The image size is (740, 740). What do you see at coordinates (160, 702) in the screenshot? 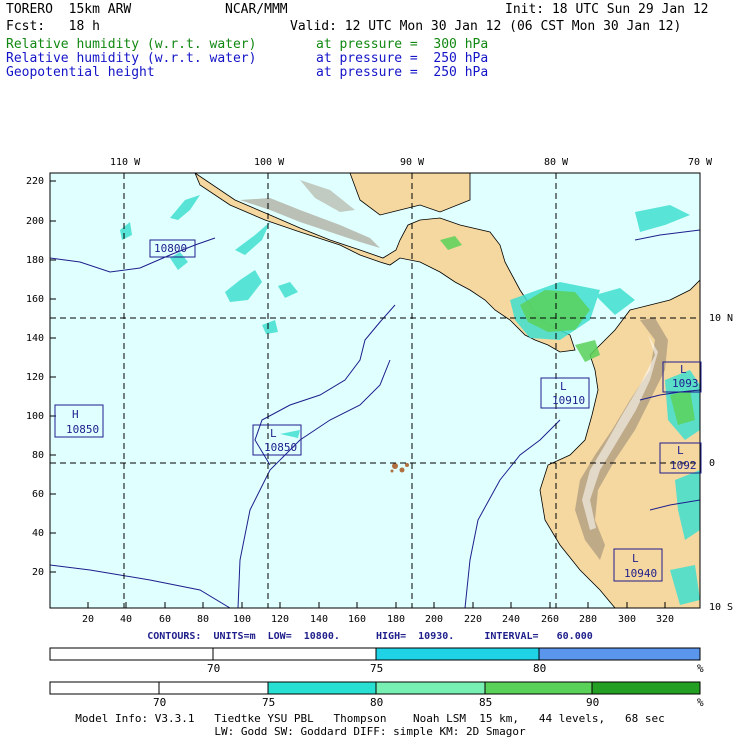
I see `cb300-tick-70: 70` at bounding box center [160, 702].